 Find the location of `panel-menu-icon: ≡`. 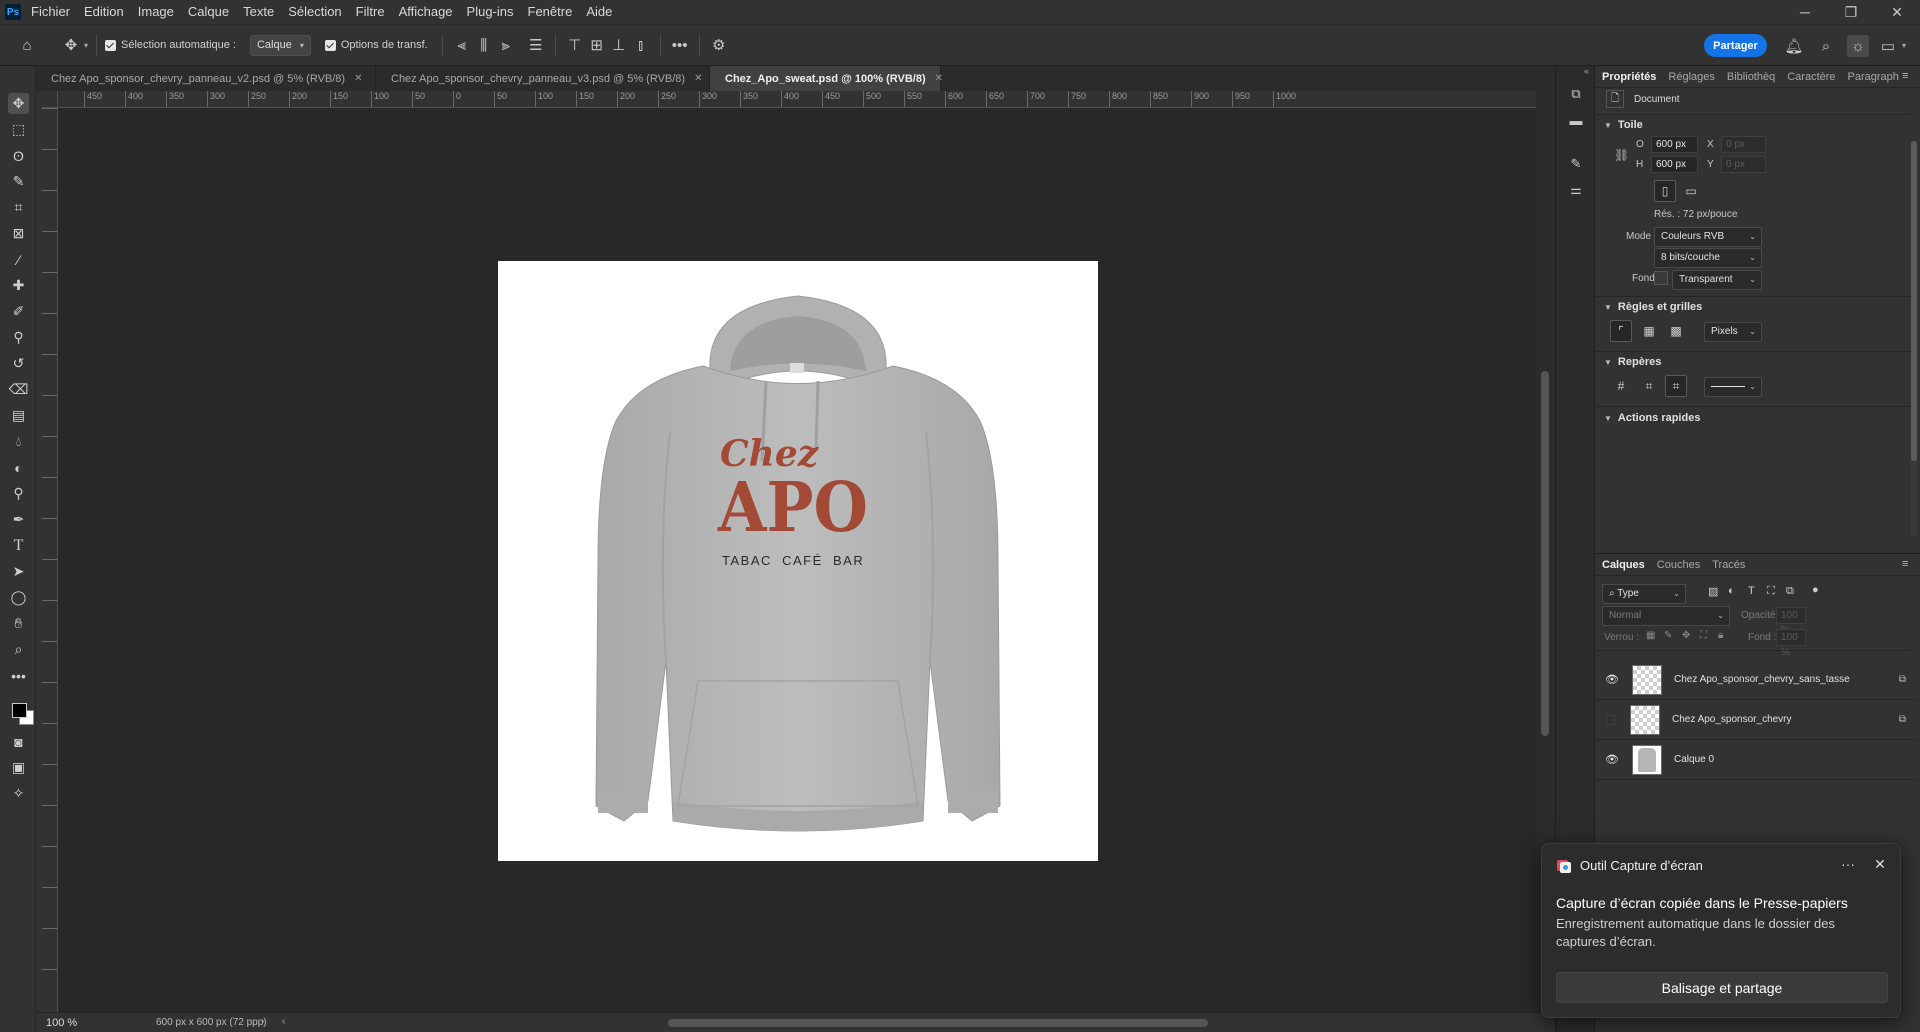

panel-menu-icon: ≡ is located at coordinates (1905, 76).